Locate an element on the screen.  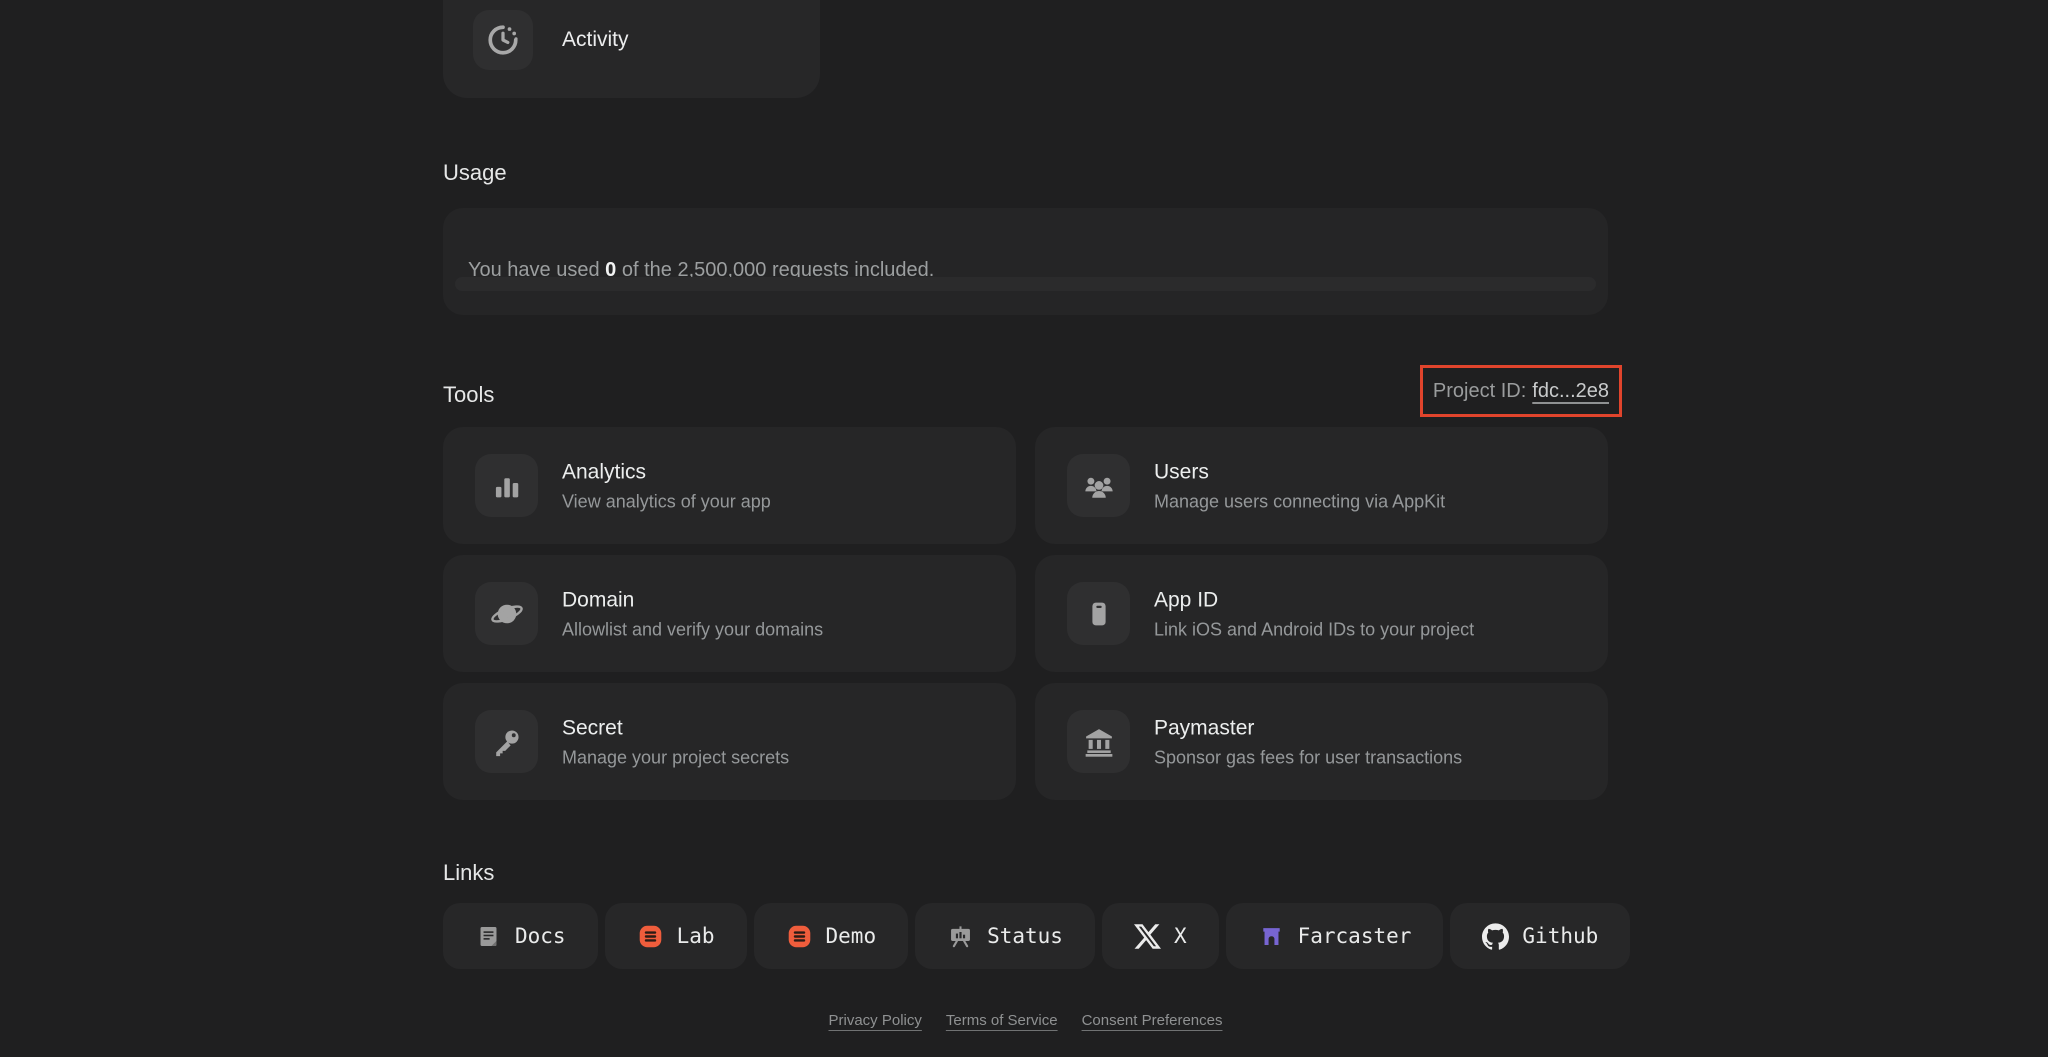
github-logo-icon is located at coordinates (1495, 936).